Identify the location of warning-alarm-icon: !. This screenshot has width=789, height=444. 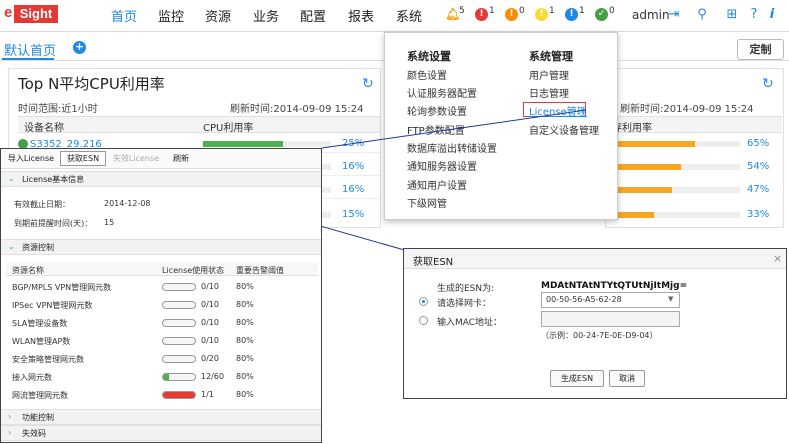
(571, 14).